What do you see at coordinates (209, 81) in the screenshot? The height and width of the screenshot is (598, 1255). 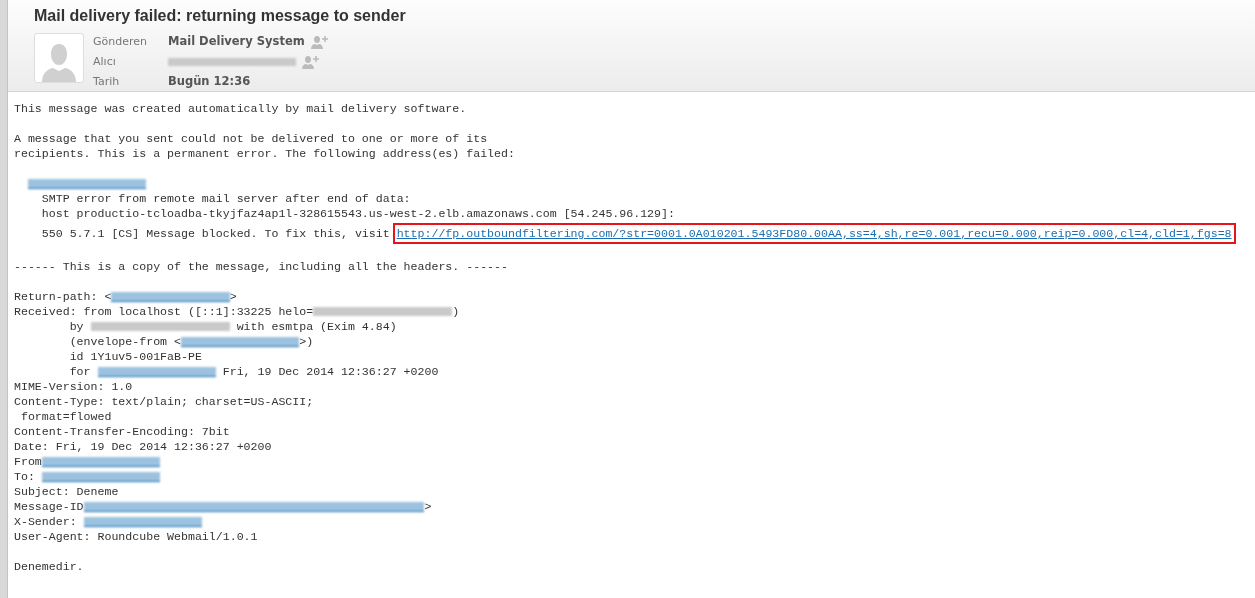 I see `field-value: Bugün 12:36` at bounding box center [209, 81].